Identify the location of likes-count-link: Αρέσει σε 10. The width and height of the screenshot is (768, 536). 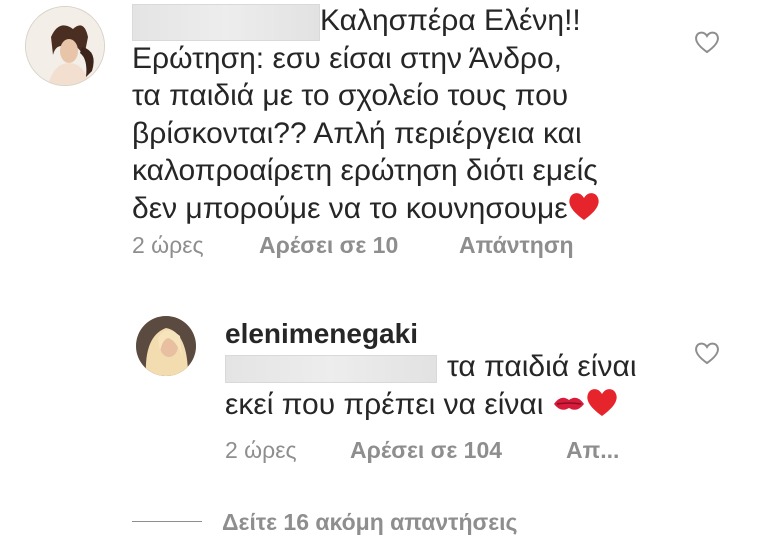
(328, 245).